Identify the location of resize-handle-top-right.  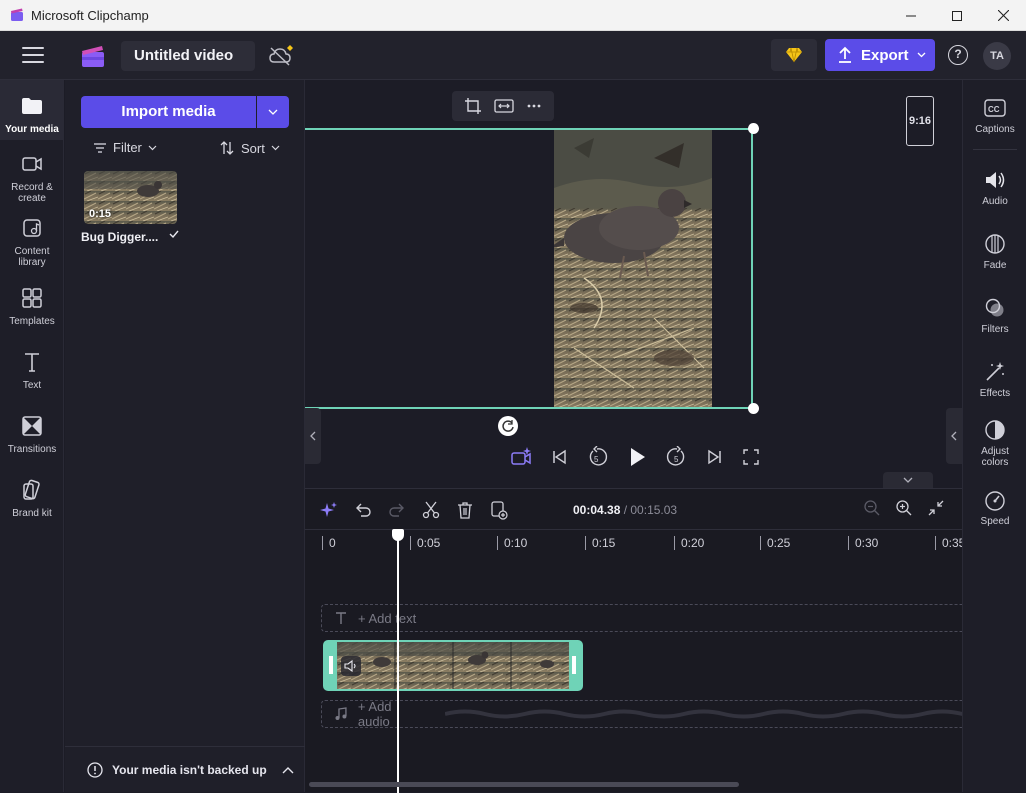
(753, 128).